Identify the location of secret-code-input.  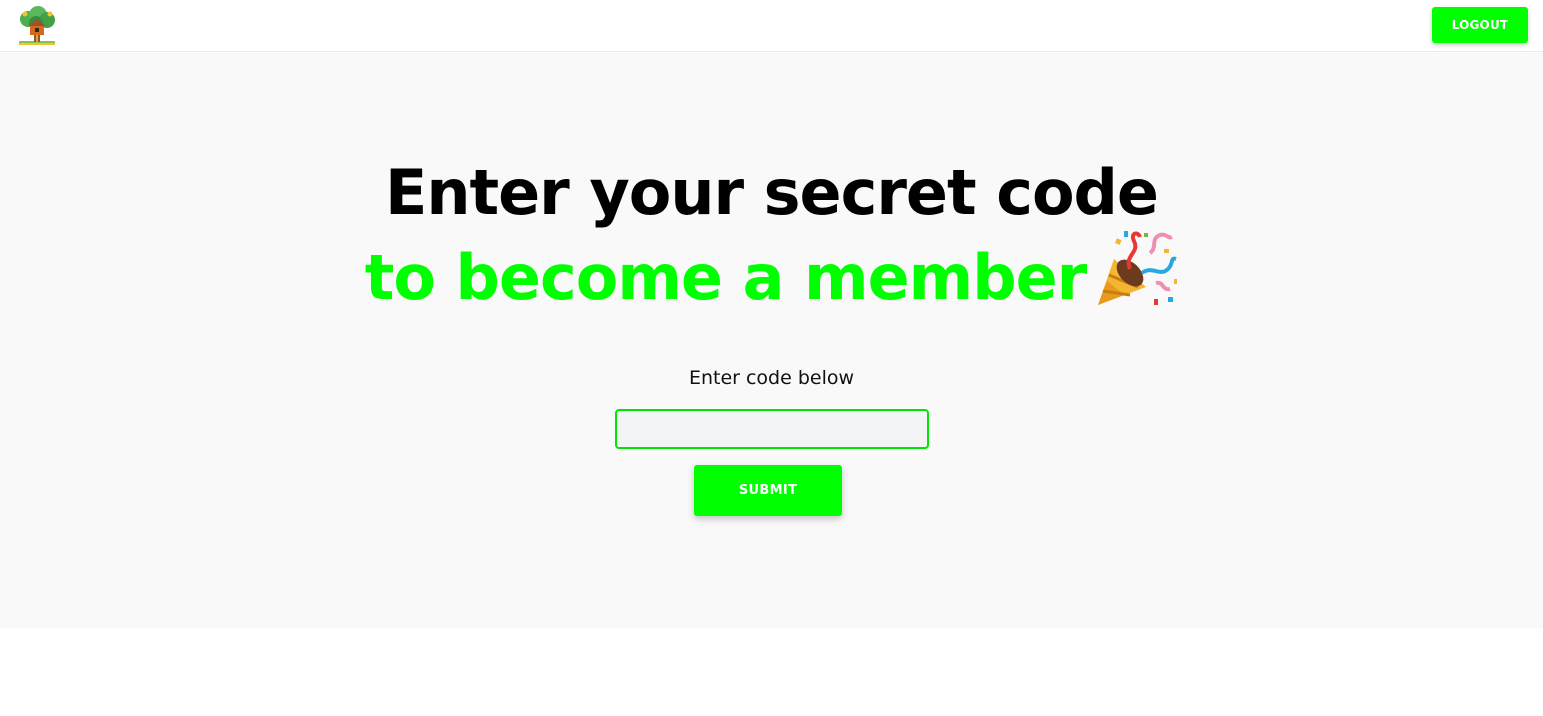
(772, 429).